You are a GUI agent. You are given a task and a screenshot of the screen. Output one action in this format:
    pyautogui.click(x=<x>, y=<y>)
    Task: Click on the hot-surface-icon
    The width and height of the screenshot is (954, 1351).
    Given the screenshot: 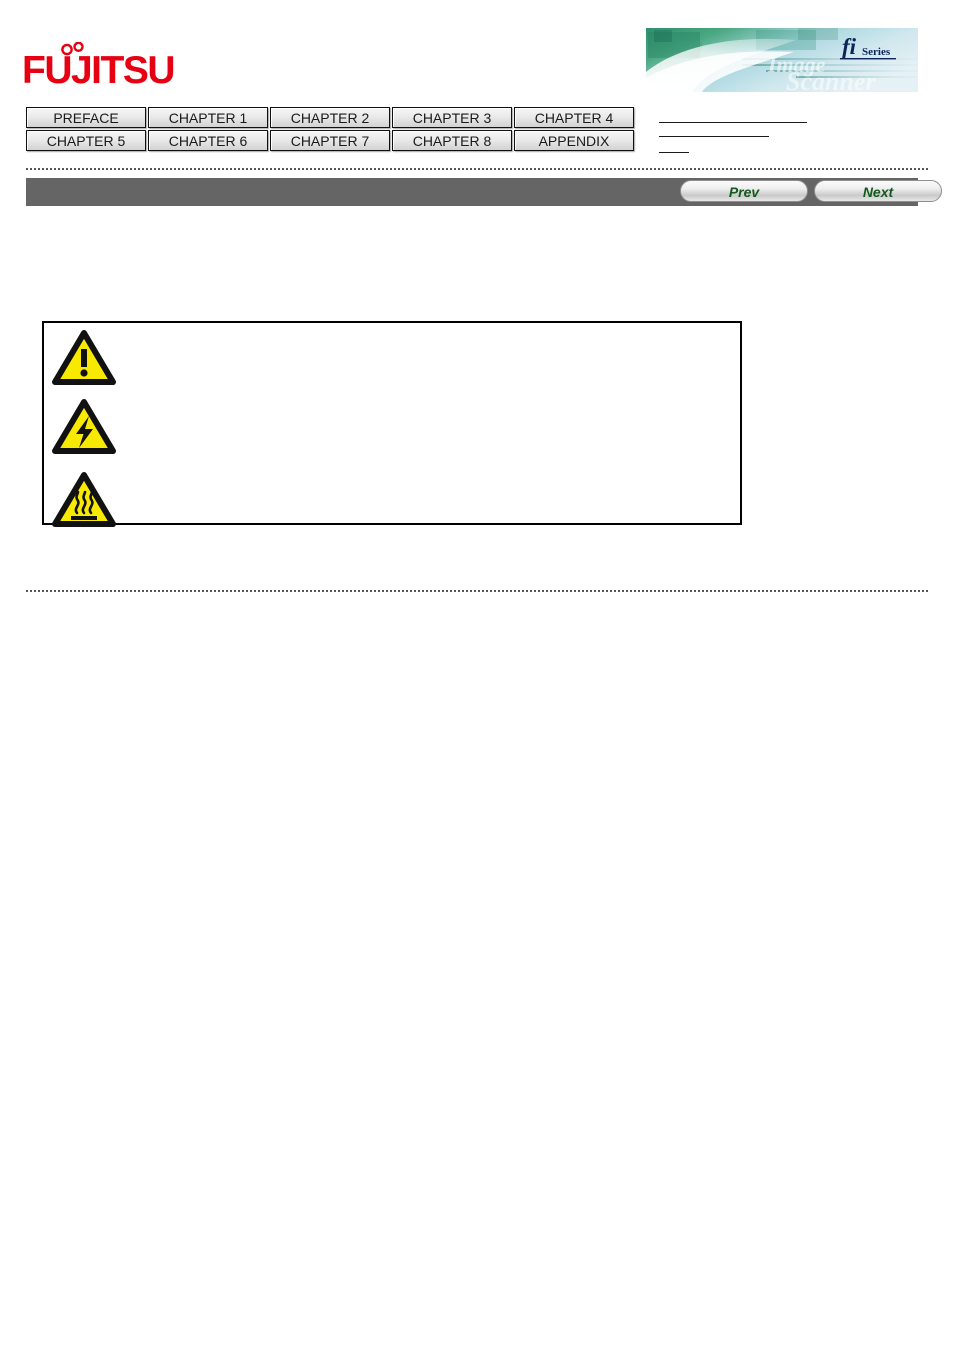 What is the action you would take?
    pyautogui.click(x=84, y=500)
    